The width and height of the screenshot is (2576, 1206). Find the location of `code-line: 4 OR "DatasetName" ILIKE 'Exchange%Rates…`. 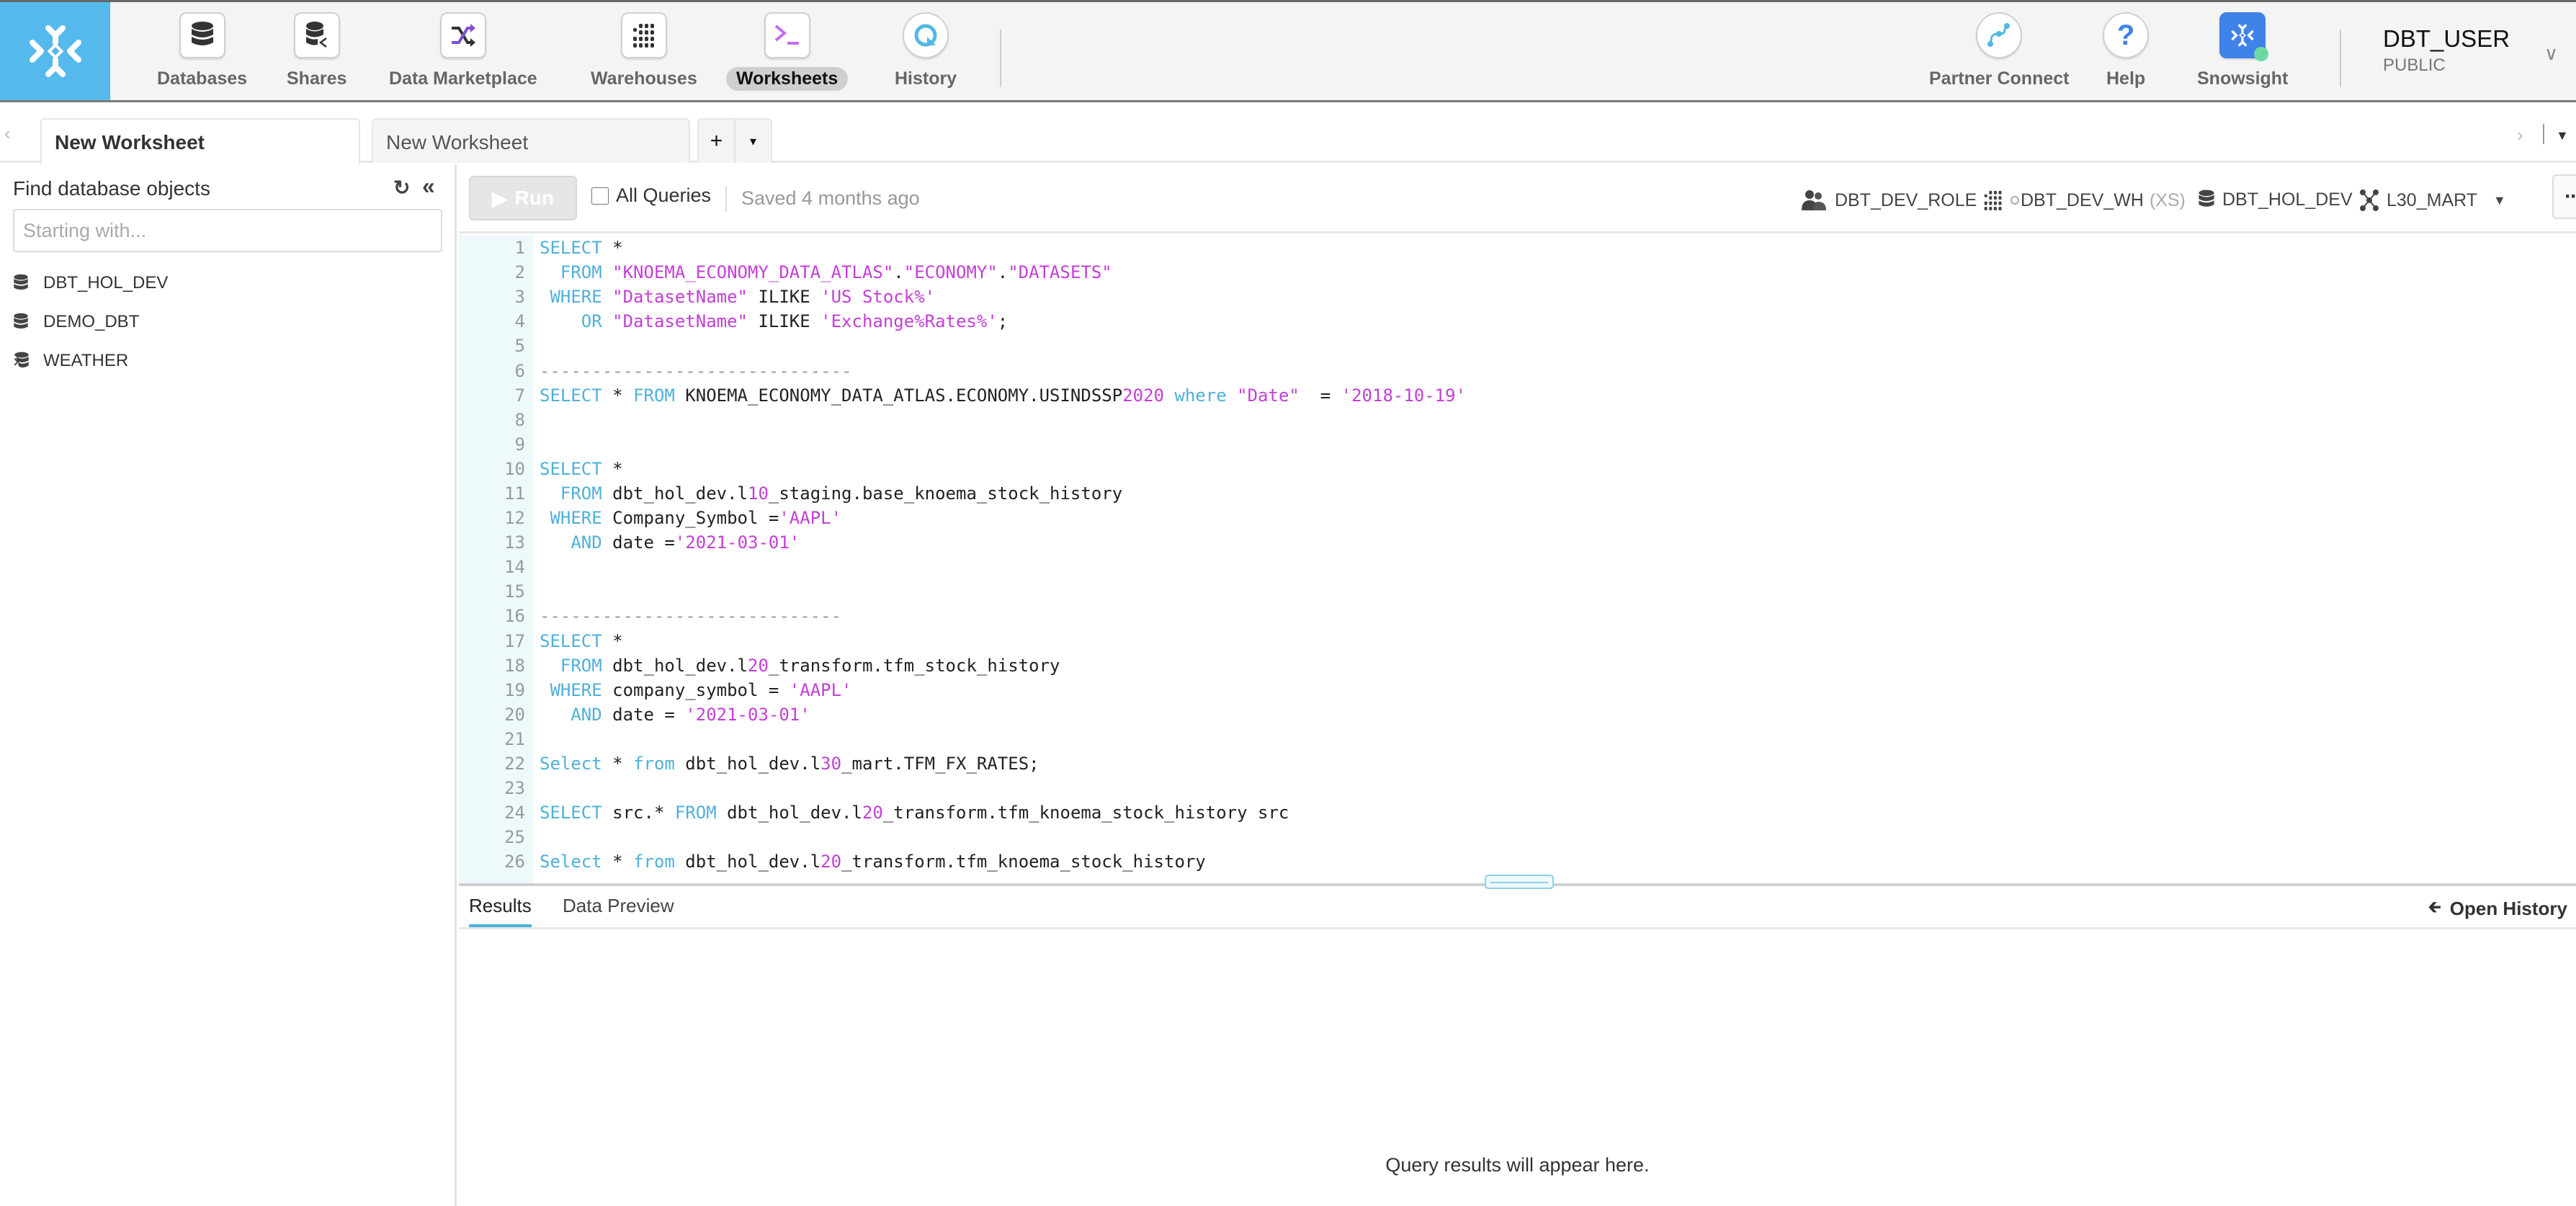

code-line: 4 OR "DatasetName" ILIKE 'Exchange%Rates… is located at coordinates (962, 321).